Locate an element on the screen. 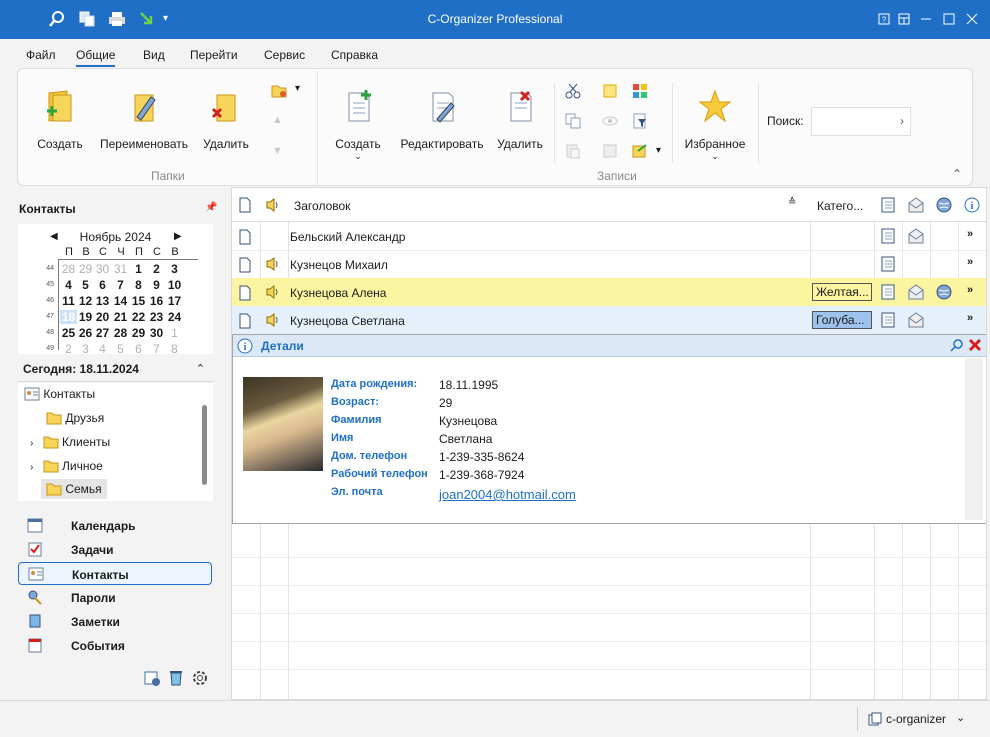  details-scrollbar is located at coordinates (974, 439).